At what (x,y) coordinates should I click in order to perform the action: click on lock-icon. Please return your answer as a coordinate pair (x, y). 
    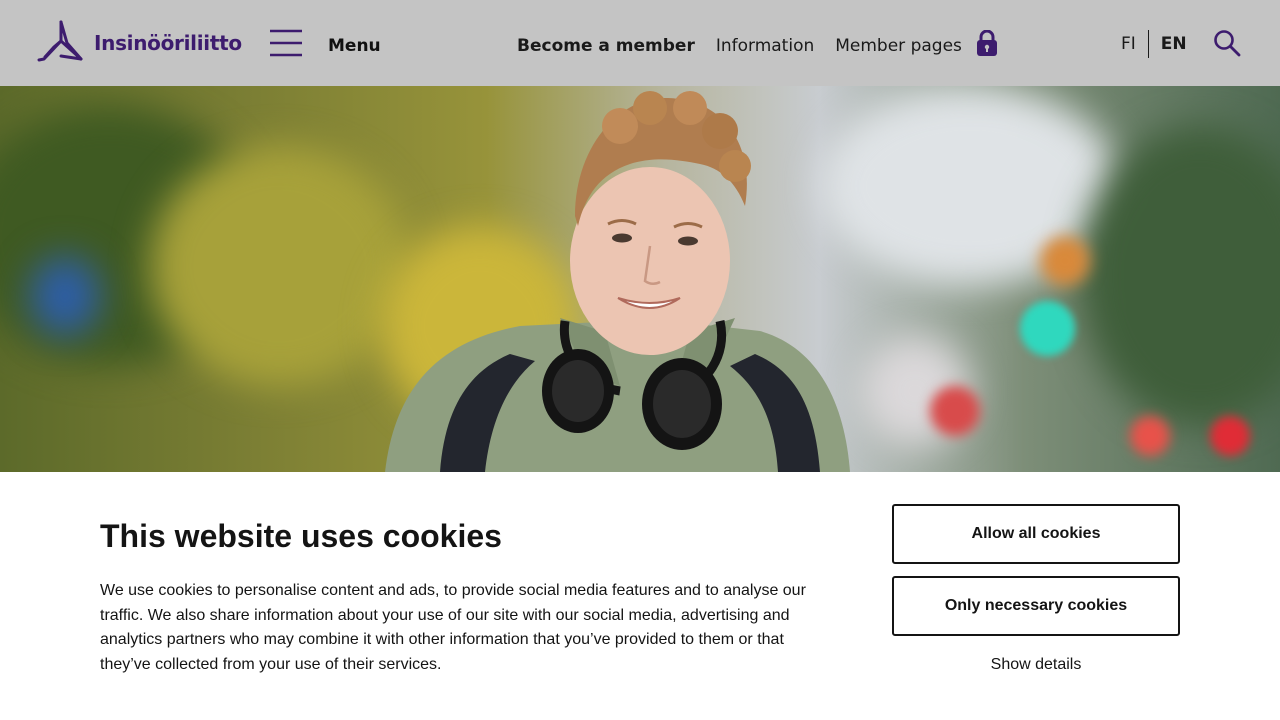
    Looking at the image, I should click on (987, 45).